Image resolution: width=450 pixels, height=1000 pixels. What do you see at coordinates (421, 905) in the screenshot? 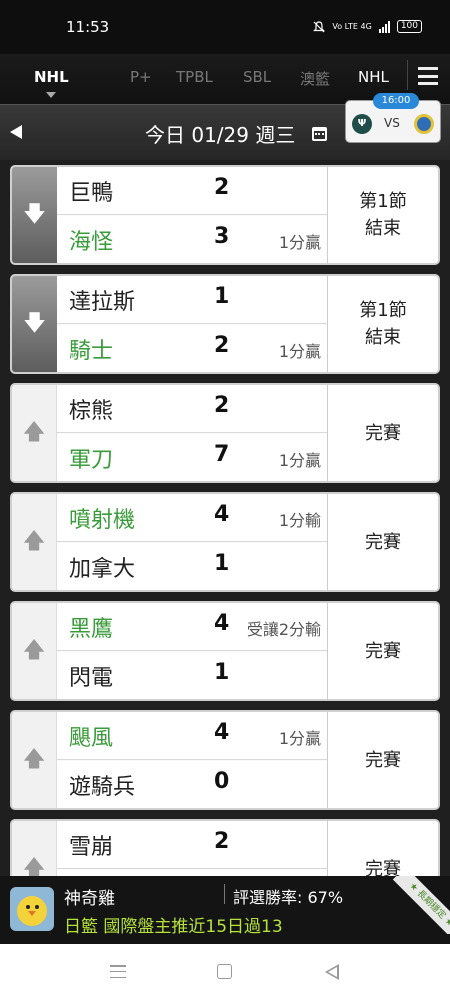
I see `promo-ribbon: ★ 長期穩定 ★` at bounding box center [421, 905].